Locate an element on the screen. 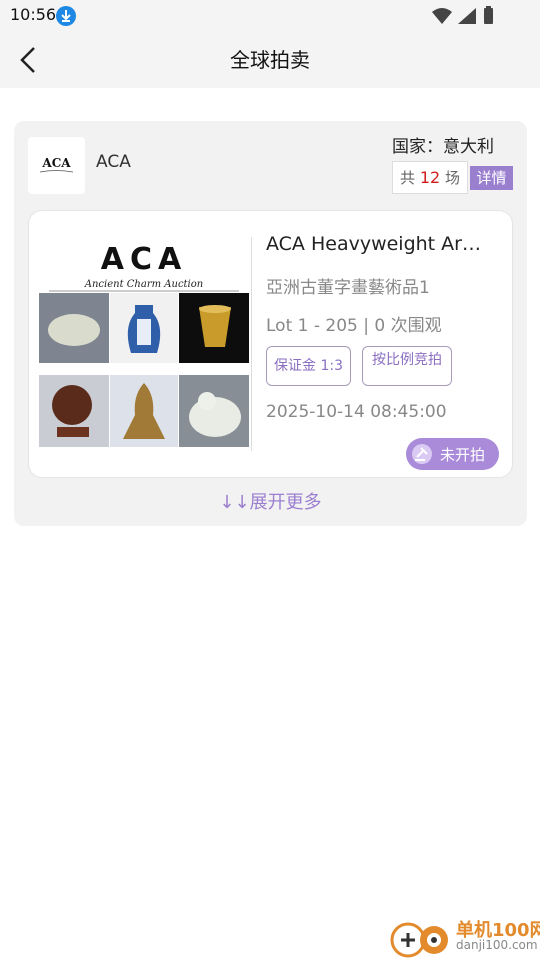  house-logo: ACA is located at coordinates (56, 165).